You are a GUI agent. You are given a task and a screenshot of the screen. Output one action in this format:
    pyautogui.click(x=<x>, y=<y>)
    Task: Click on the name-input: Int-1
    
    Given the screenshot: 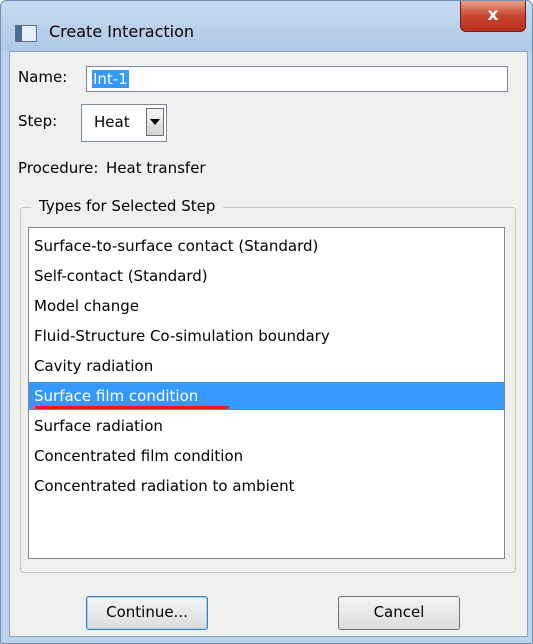 What is the action you would take?
    pyautogui.click(x=297, y=79)
    